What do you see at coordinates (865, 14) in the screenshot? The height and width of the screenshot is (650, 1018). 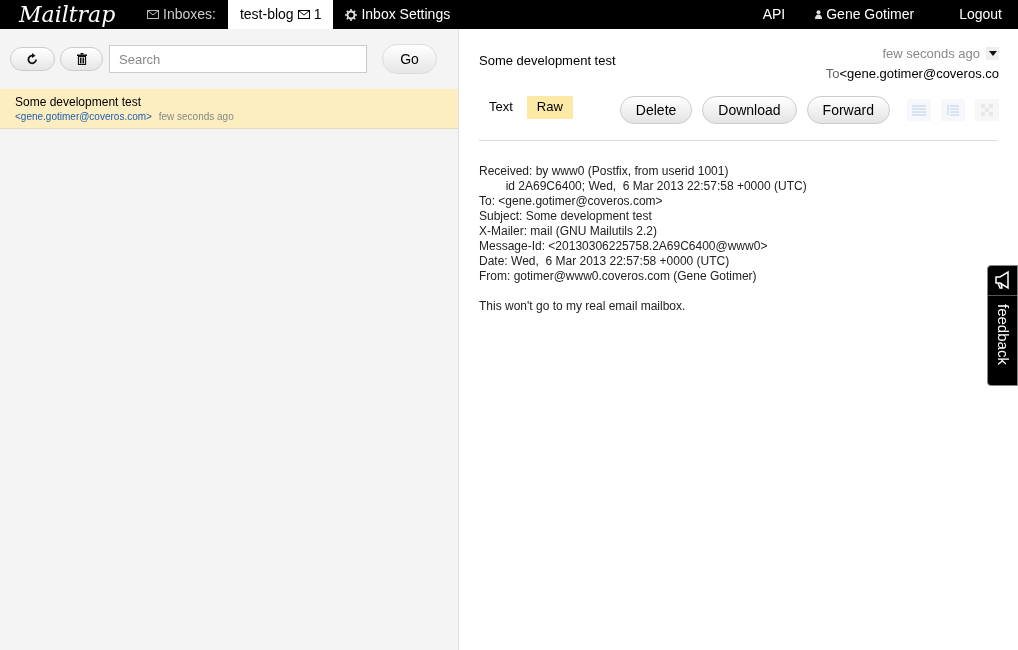 I see `user-link: Gene Gotimer` at bounding box center [865, 14].